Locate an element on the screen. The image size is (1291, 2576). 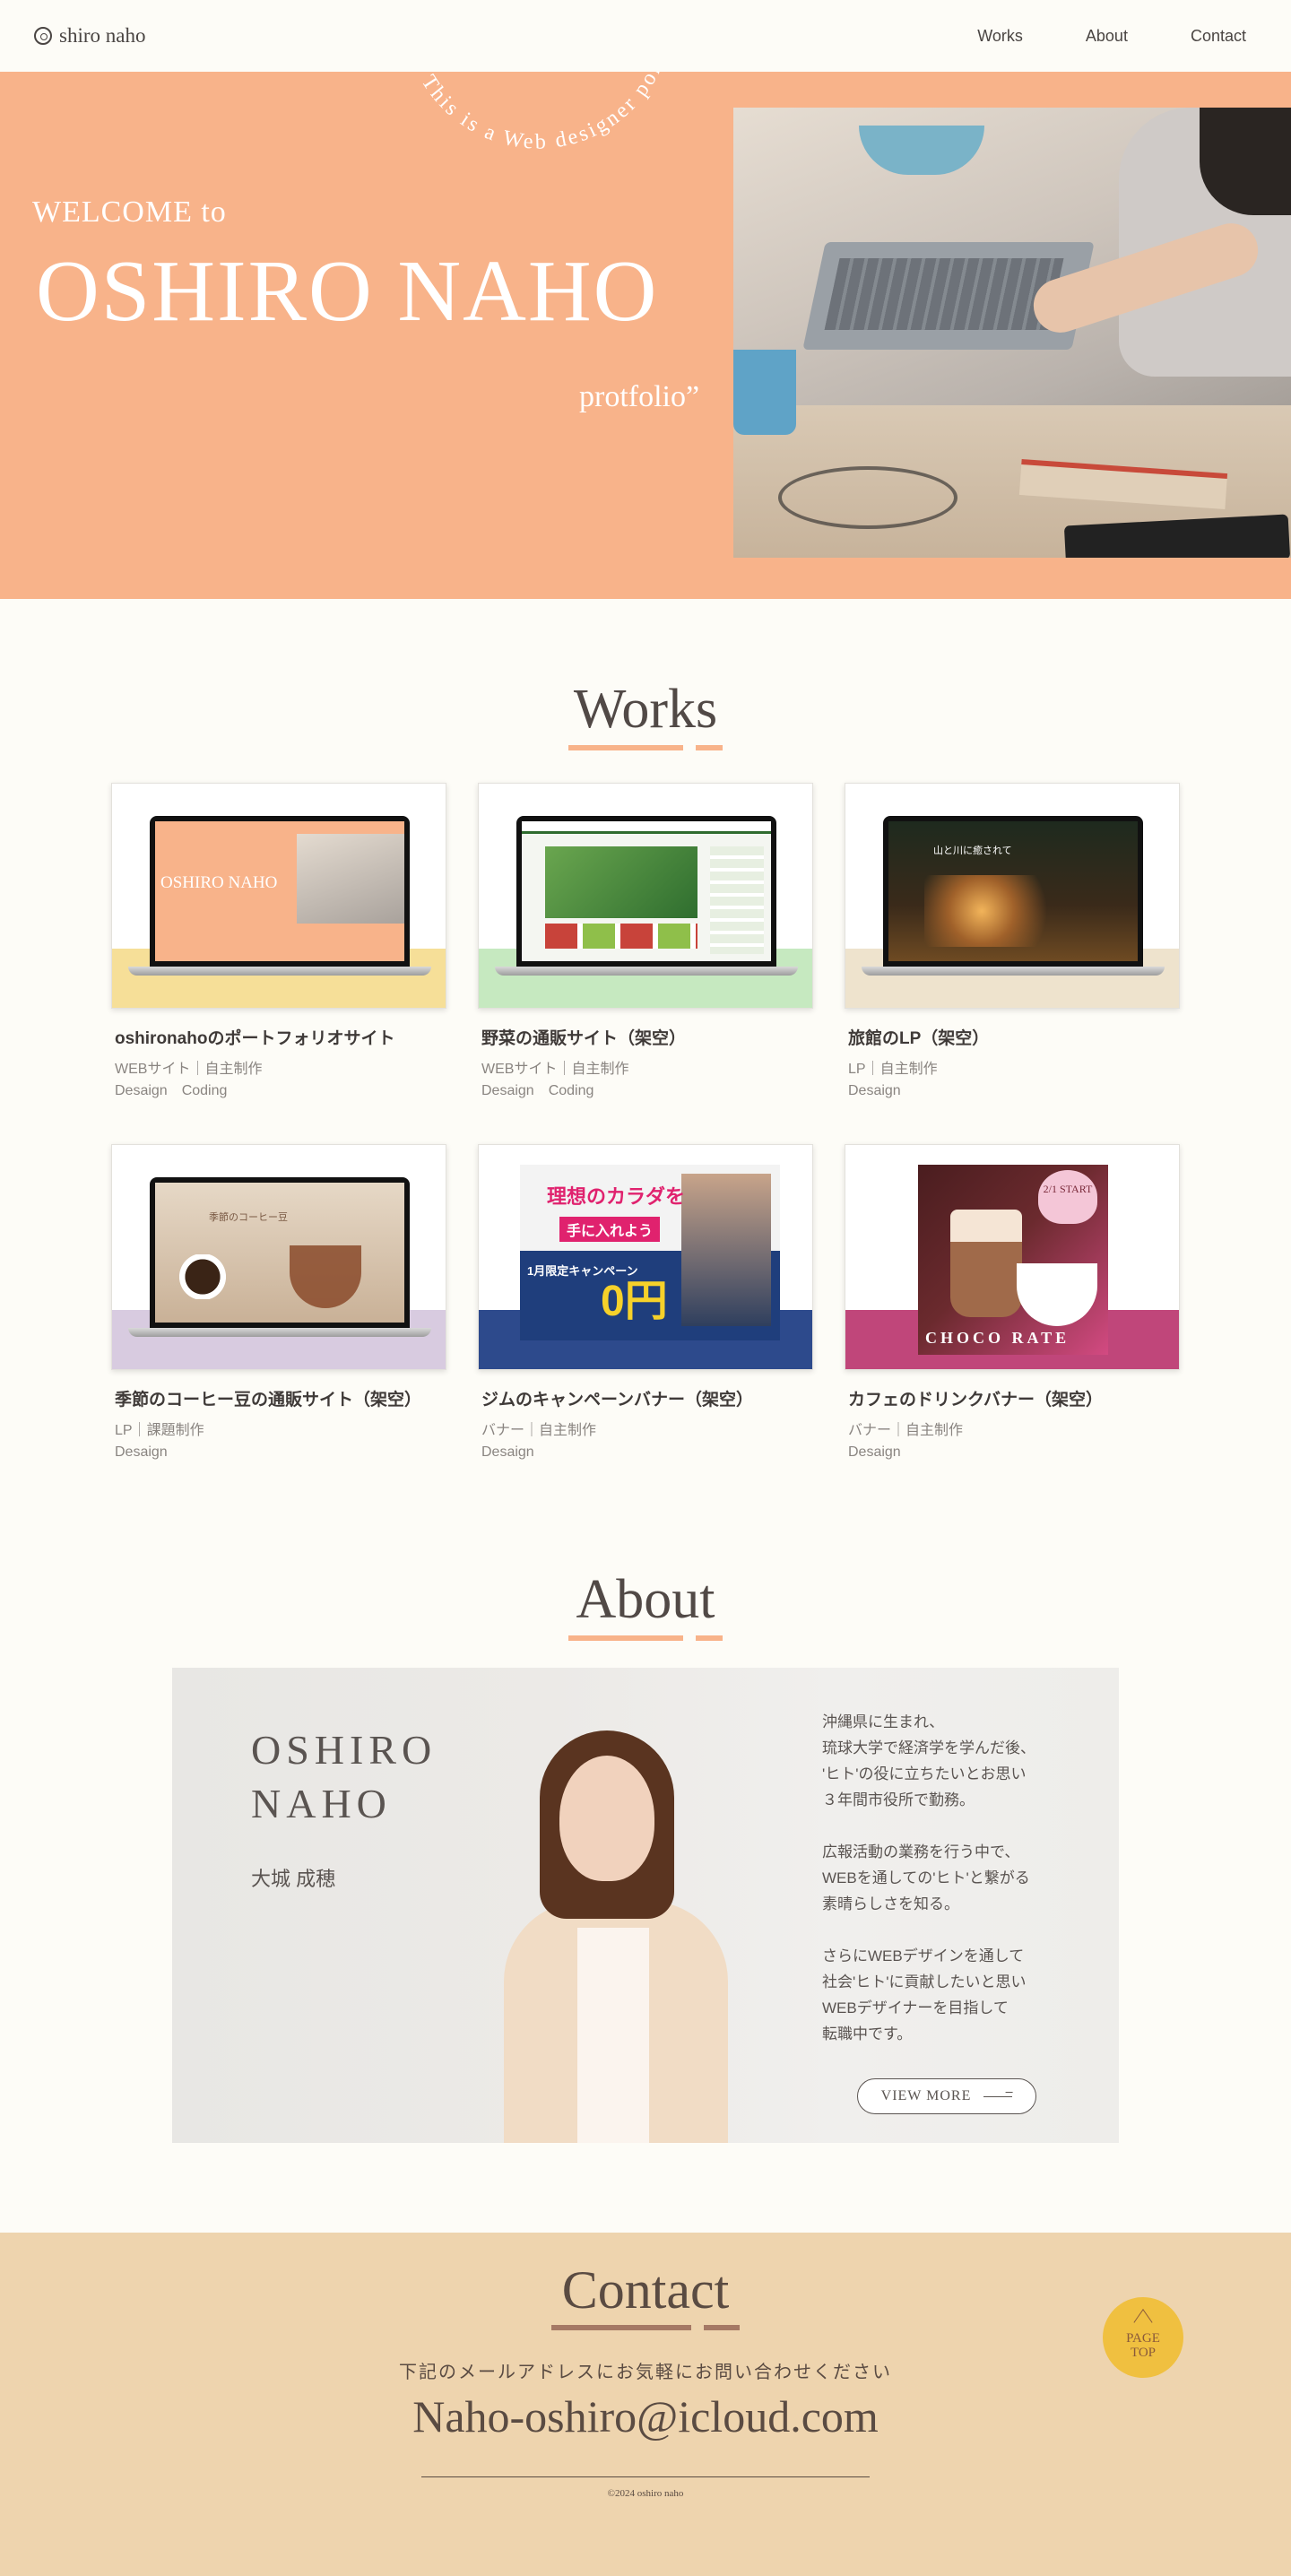
laptop-mockup: 山と川に癒されて is located at coordinates (1014, 896).